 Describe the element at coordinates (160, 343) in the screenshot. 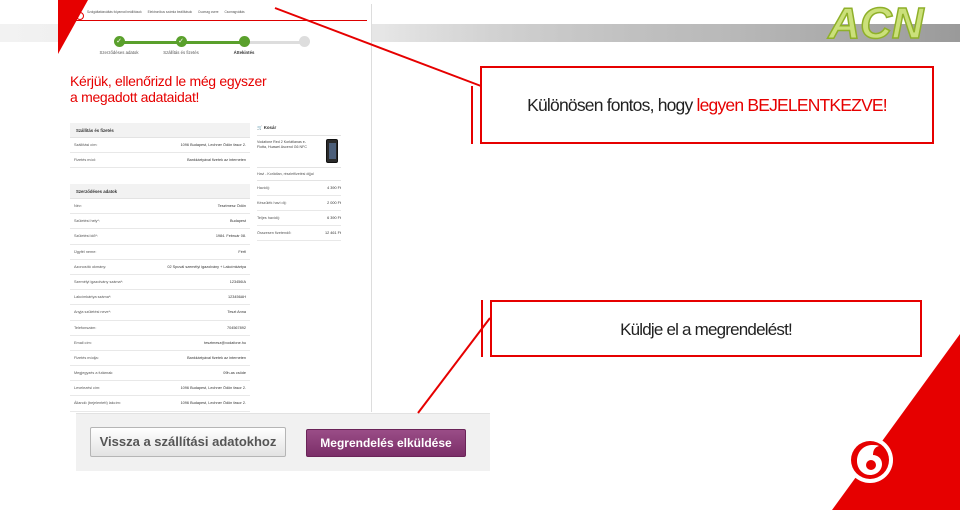

I see `table-row: Email cím: tesztmesz@vodafone.hu` at that location.